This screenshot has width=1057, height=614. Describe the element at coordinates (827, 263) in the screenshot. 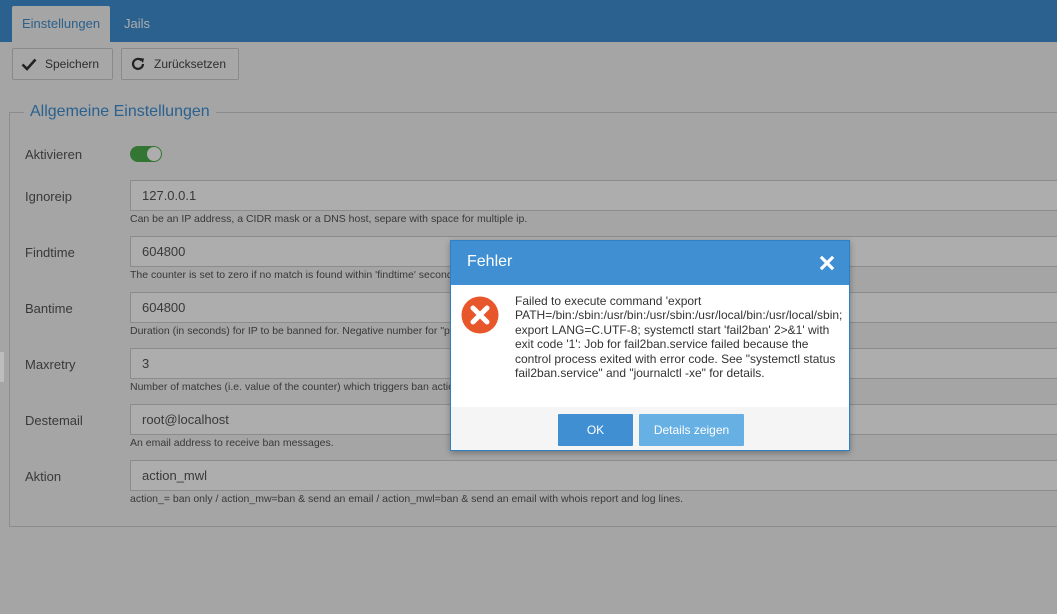

I see `close-icon` at that location.